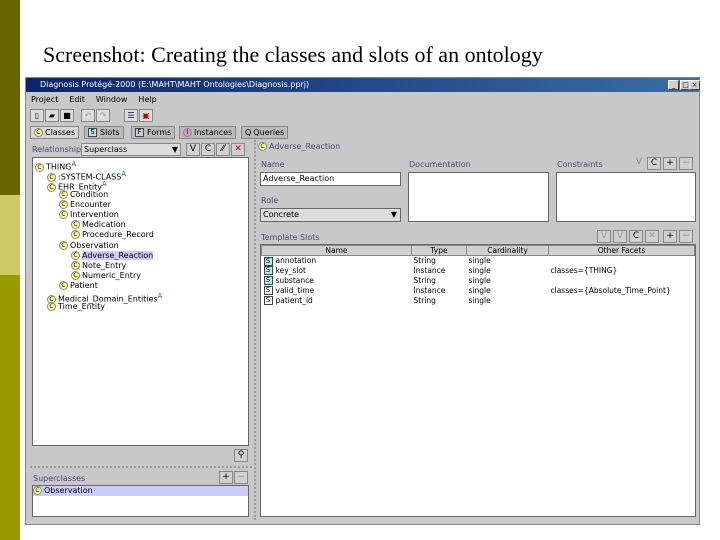 Image resolution: width=720 pixels, height=540 pixels. I want to click on tree-node: C Observation, so click(140, 245).